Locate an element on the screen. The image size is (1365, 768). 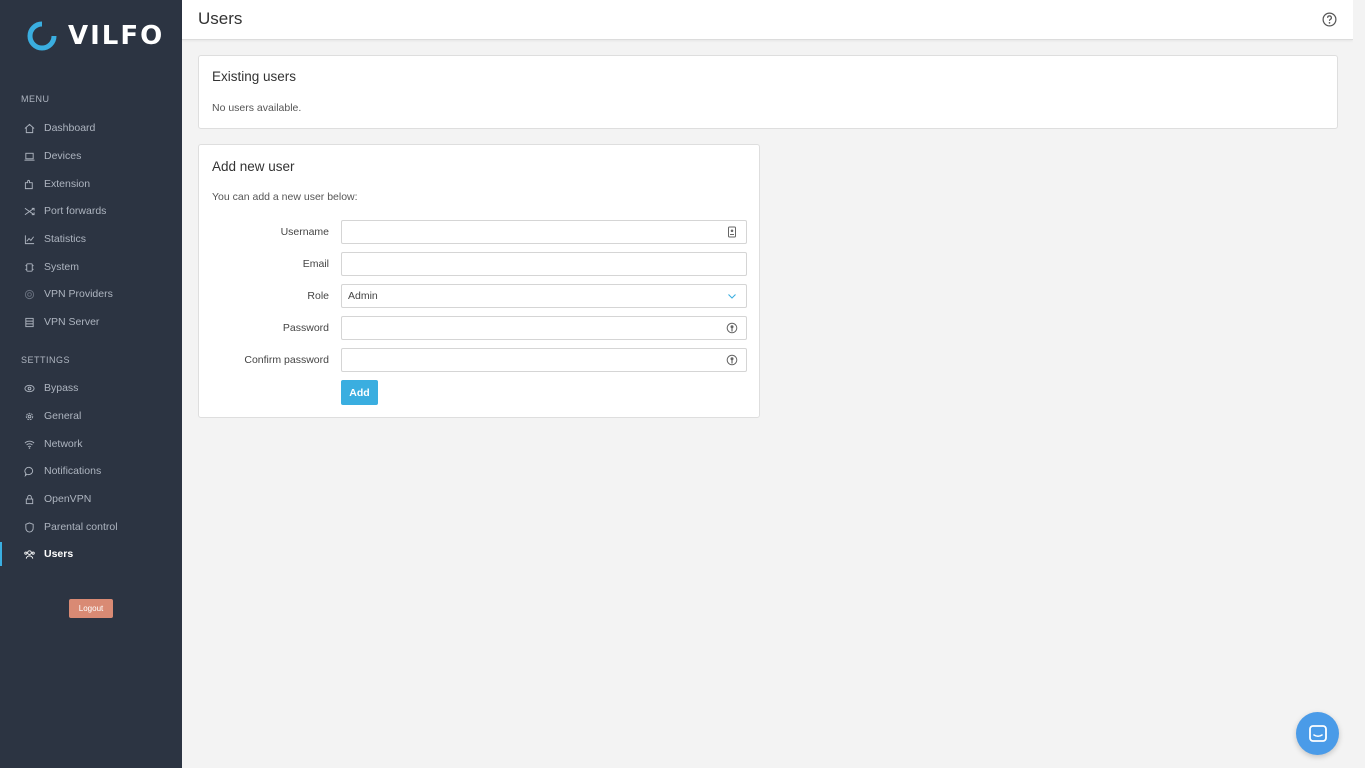
sidebar-item-users: Users is located at coordinates (91, 554).